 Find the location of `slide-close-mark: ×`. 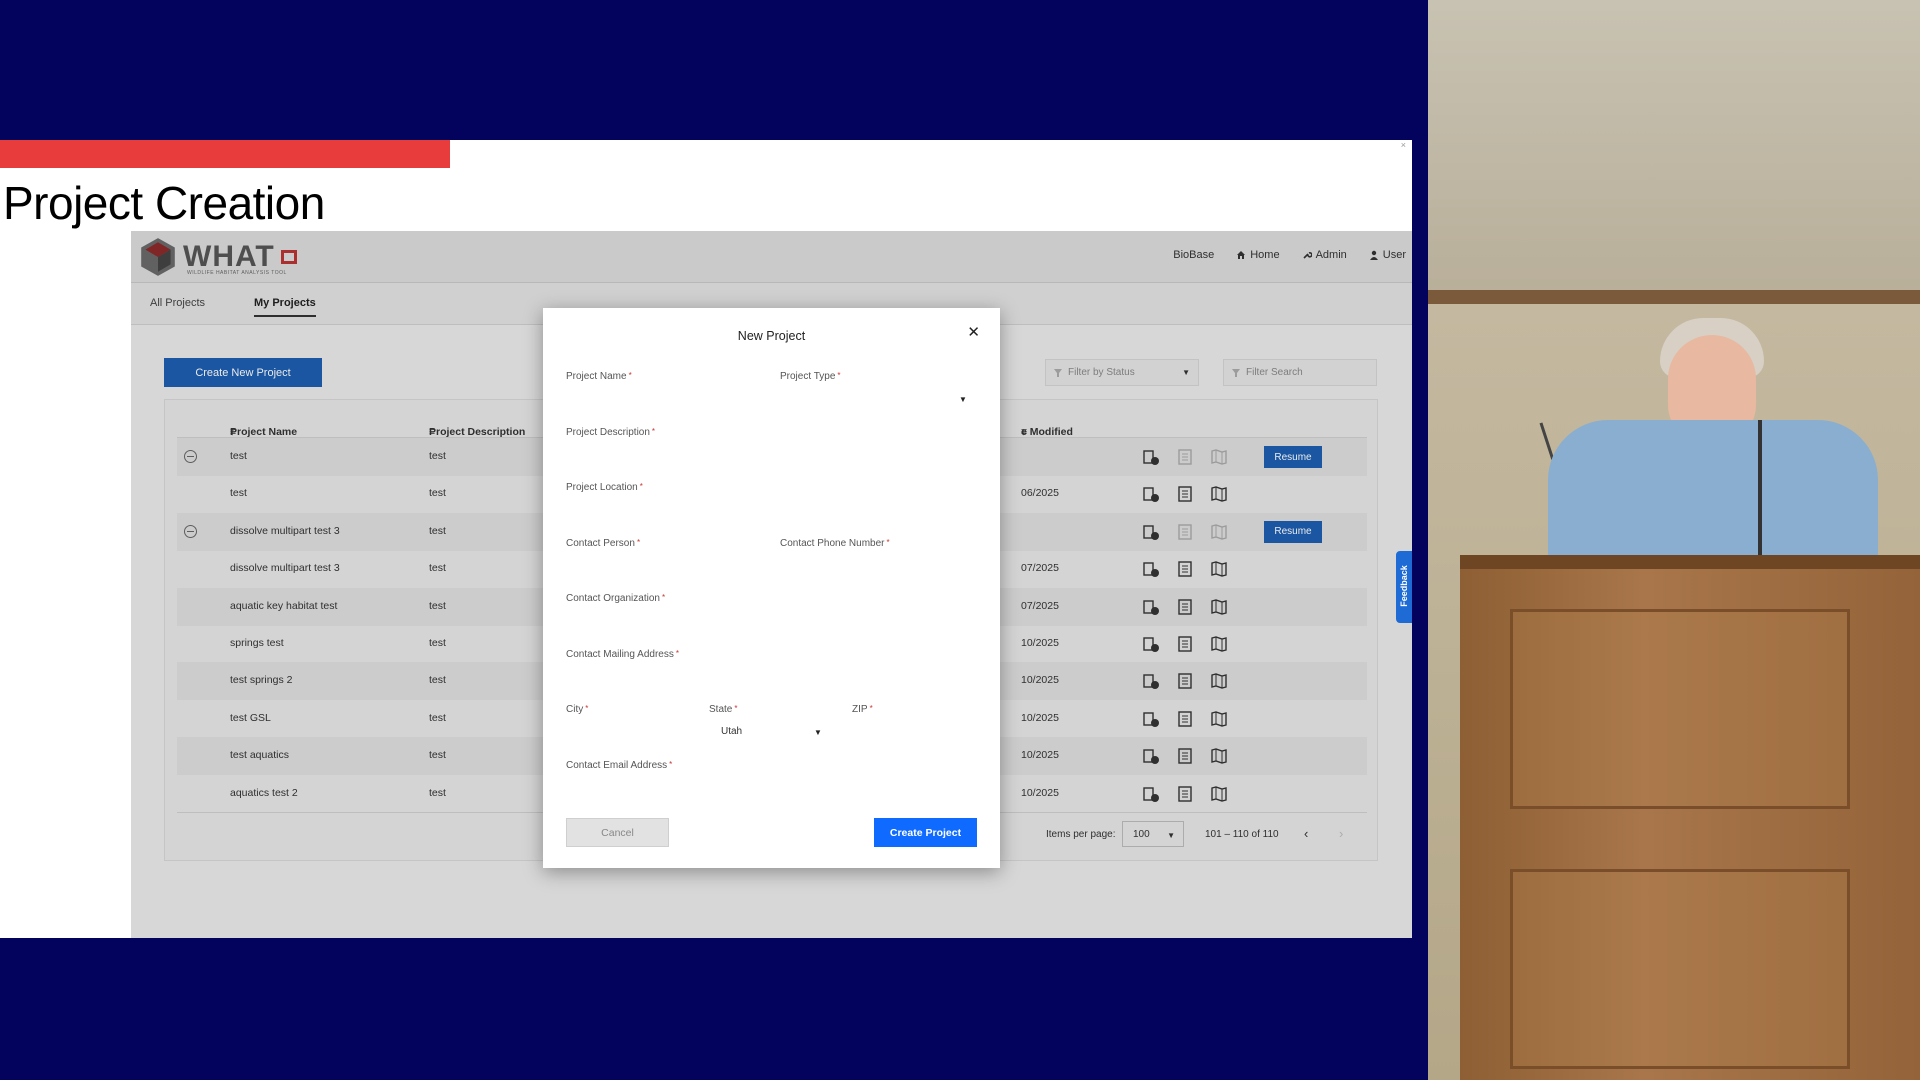

slide-close-mark: × is located at coordinates (1403, 145).